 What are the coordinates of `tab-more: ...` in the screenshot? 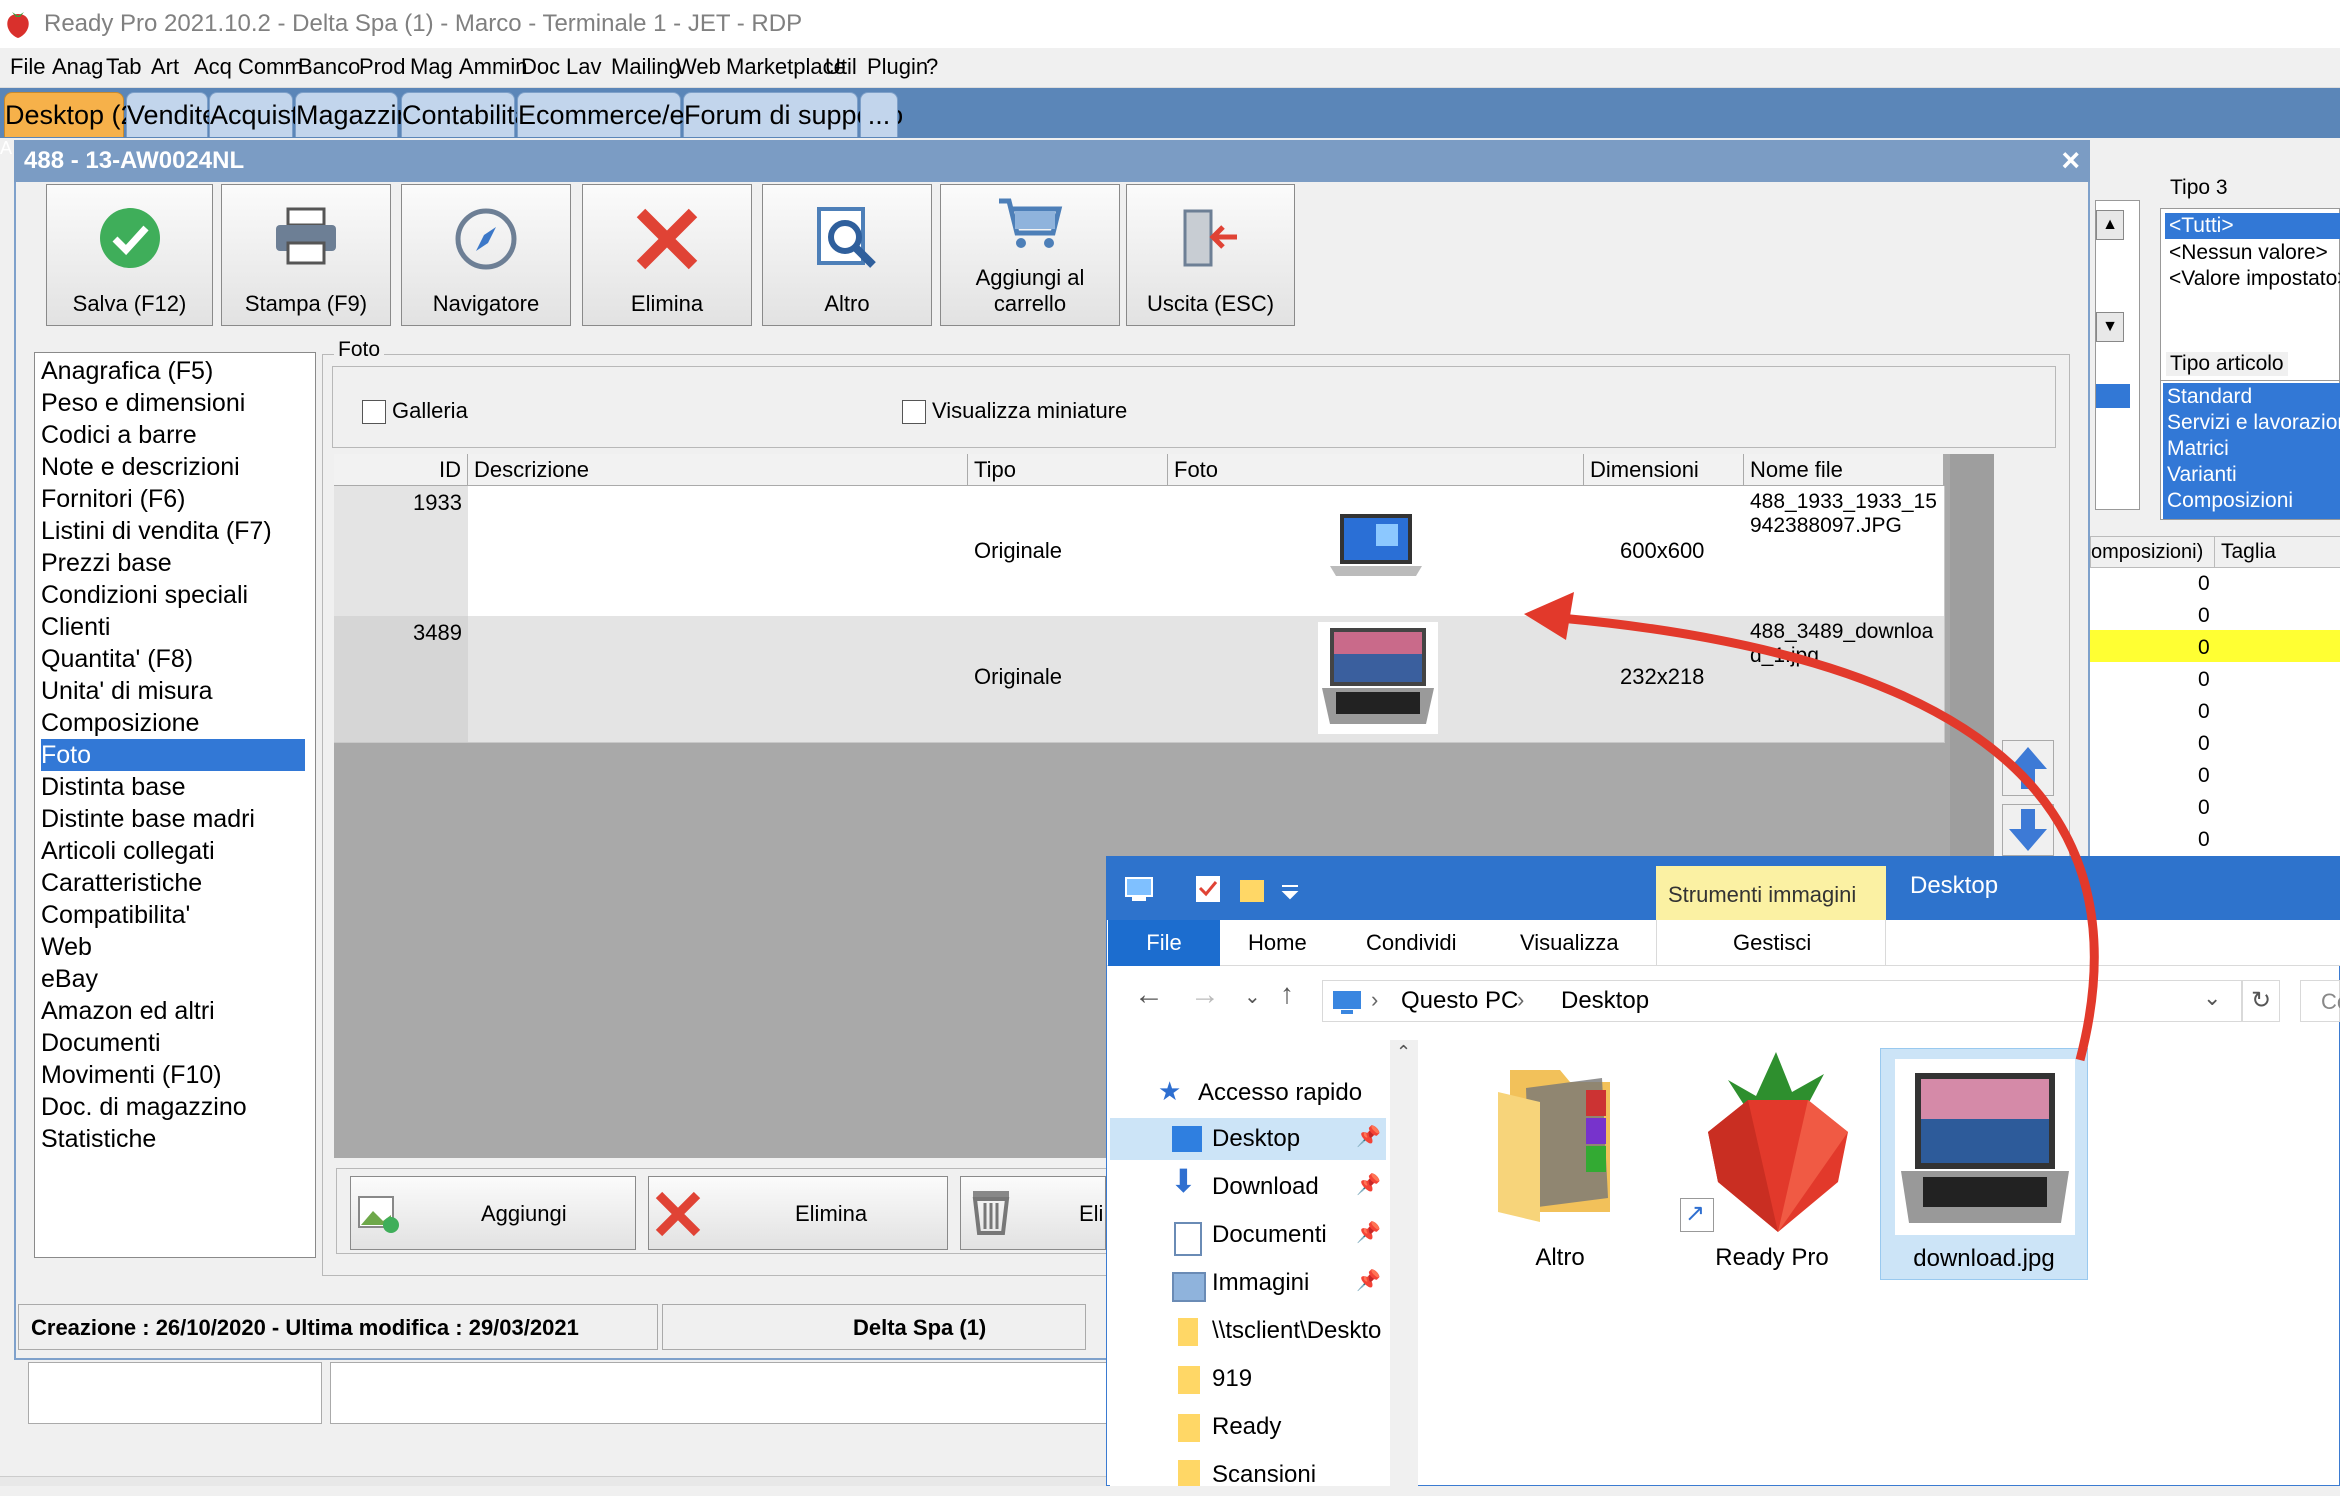 It's located at (879, 114).